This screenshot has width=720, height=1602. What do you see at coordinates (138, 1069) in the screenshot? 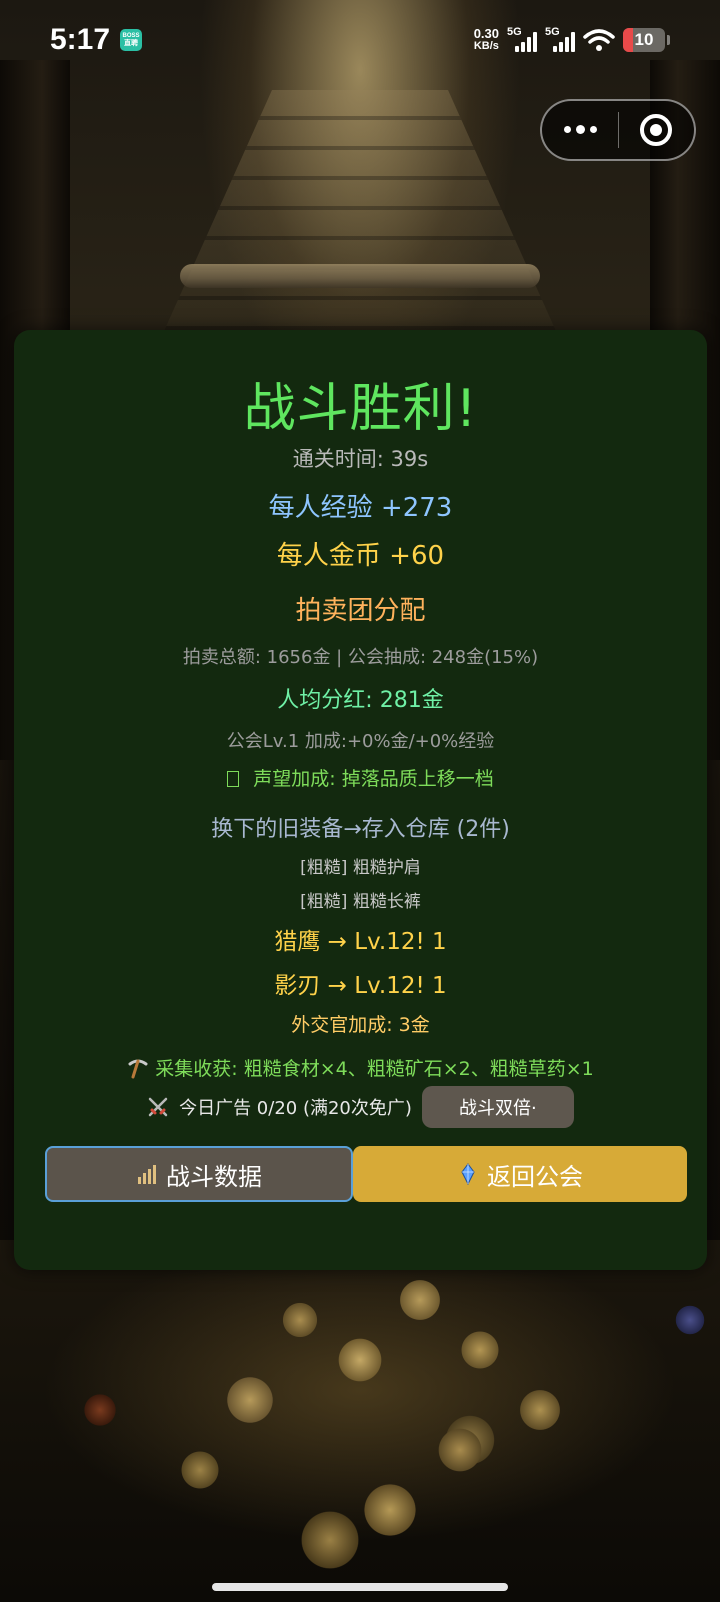
I see `pickaxe-icon` at bounding box center [138, 1069].